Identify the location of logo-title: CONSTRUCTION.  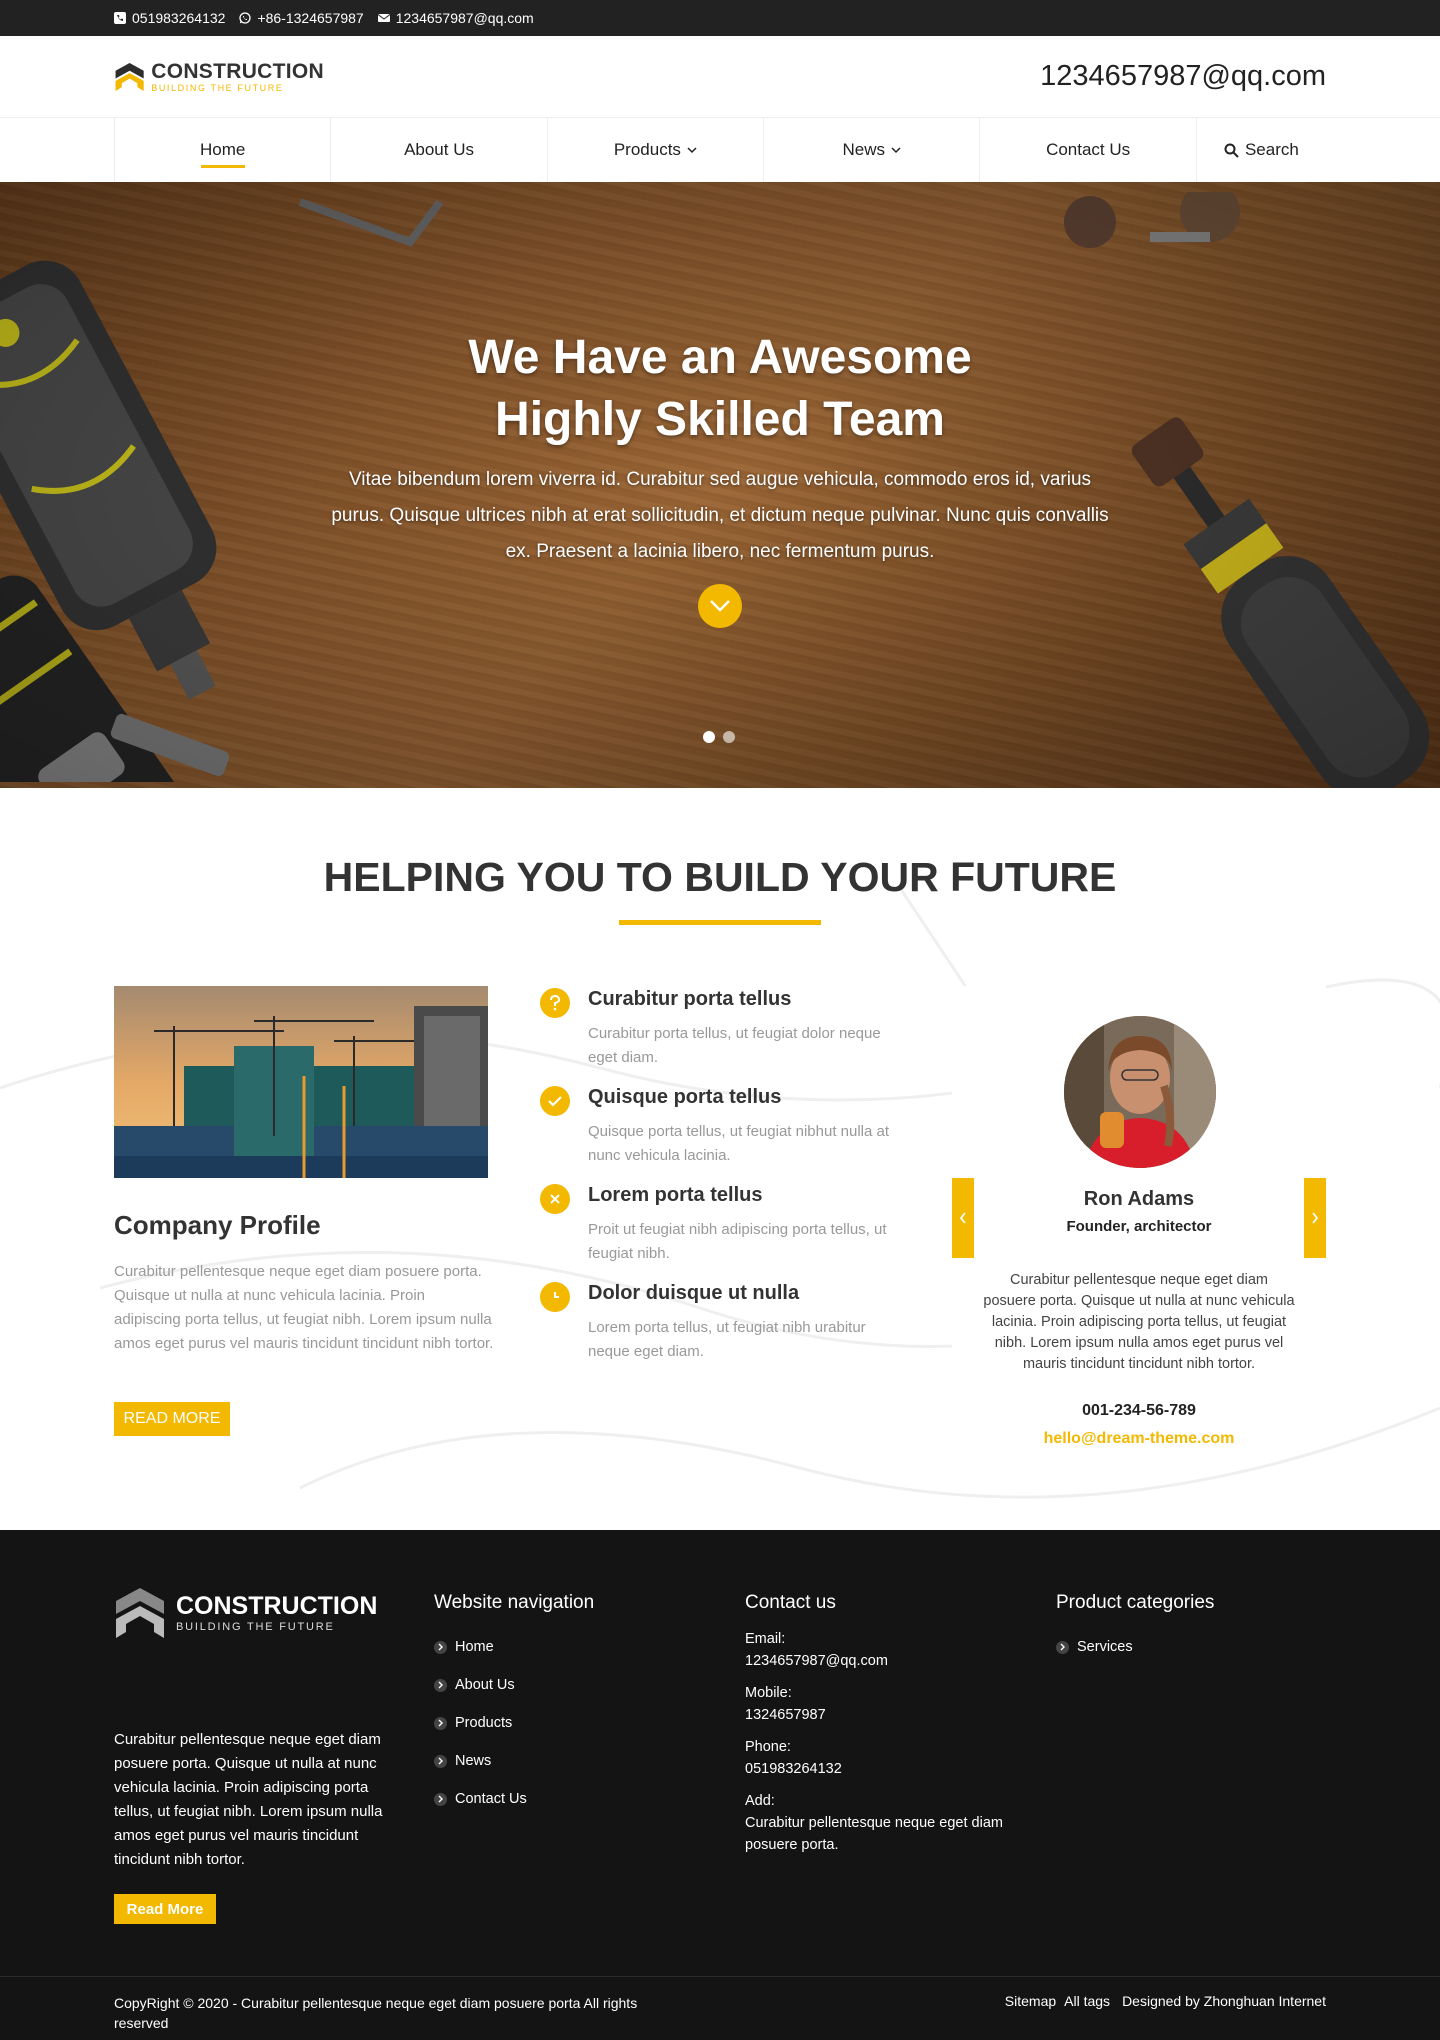
(237, 71).